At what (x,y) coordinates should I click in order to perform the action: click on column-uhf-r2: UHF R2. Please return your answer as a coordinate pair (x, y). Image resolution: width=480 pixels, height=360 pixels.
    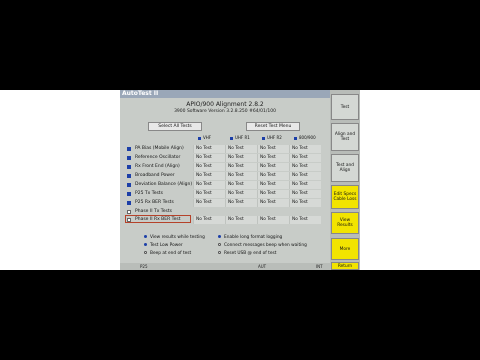
    Looking at the image, I should click on (272, 137).